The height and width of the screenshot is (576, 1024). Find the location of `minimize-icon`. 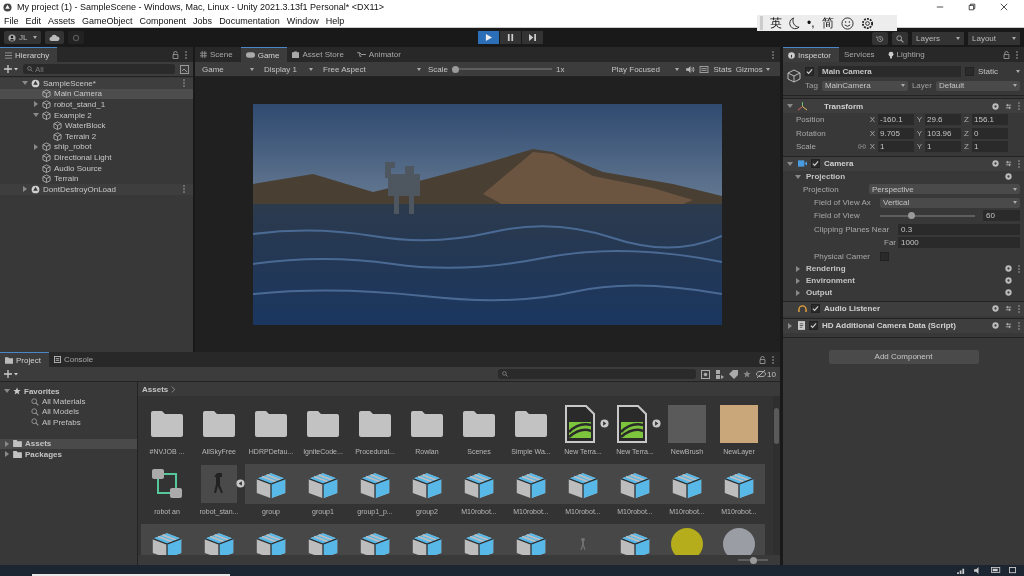

minimize-icon is located at coordinates (940, 7).